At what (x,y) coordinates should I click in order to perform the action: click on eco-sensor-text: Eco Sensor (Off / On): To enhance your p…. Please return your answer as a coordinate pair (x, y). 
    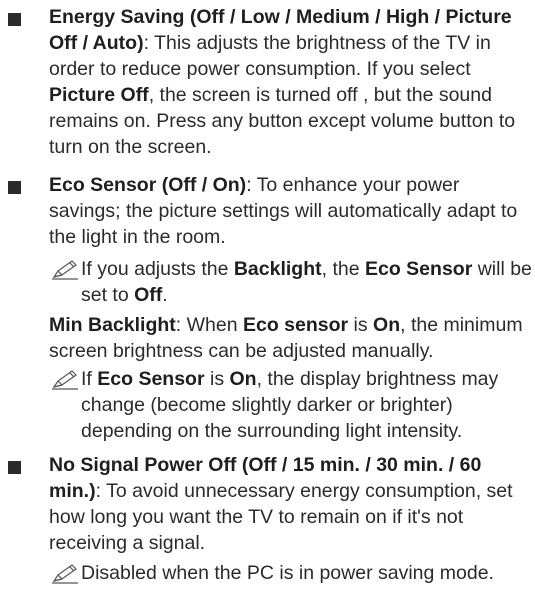
    Looking at the image, I should click on (283, 211).